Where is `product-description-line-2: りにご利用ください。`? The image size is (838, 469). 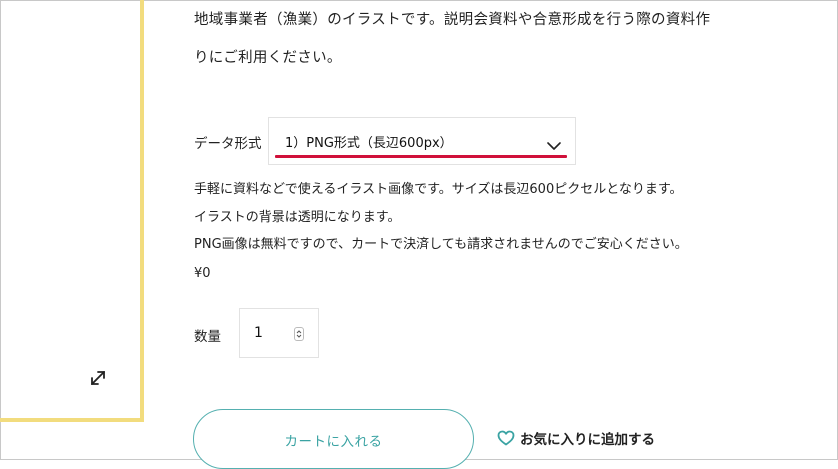
product-description-line-2: りにご利用ください。 is located at coordinates (268, 58).